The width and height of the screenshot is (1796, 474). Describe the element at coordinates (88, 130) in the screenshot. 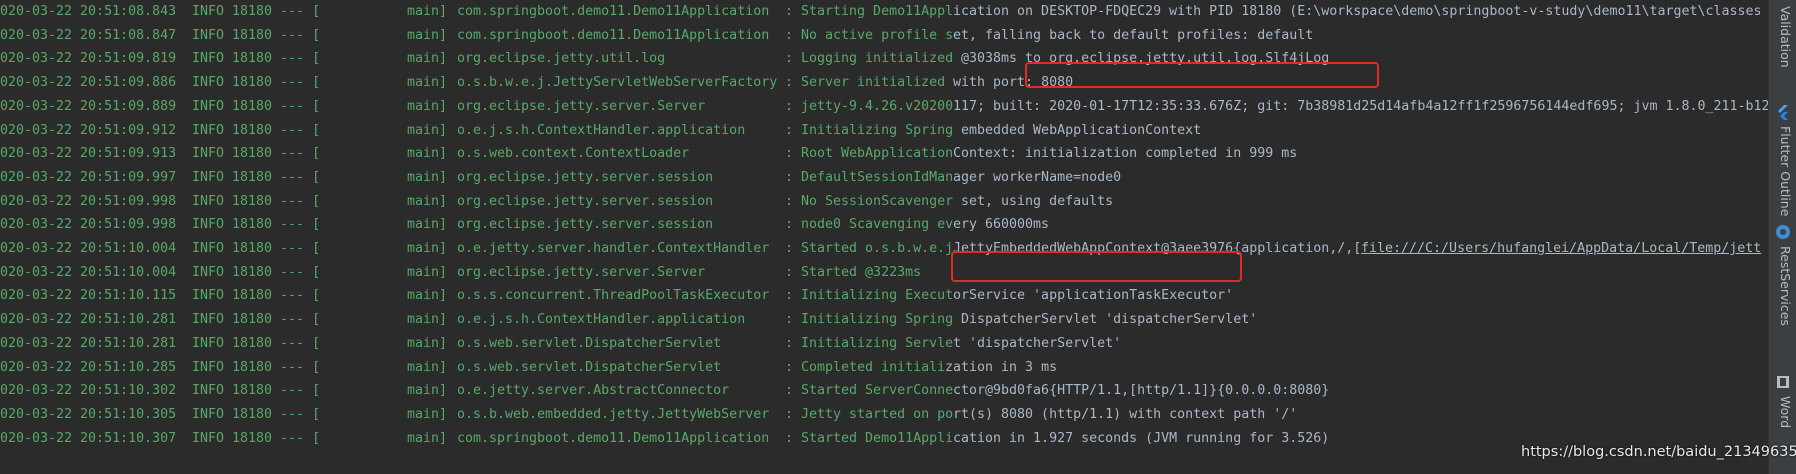

I see `log-timestamp: 020-03-22 20:51:09.912` at that location.